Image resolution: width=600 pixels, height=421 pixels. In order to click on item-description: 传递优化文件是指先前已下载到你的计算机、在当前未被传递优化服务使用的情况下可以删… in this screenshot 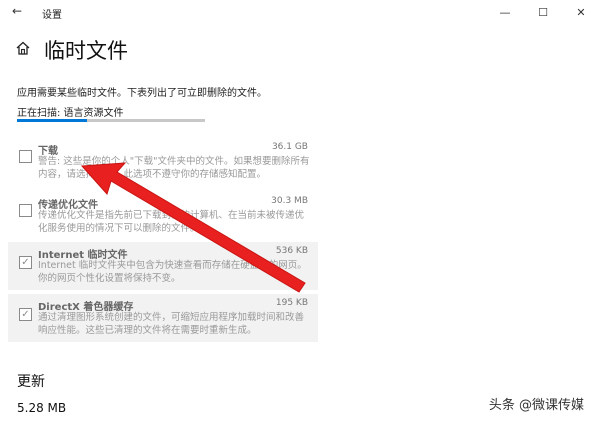, I will do `click(171, 222)`.